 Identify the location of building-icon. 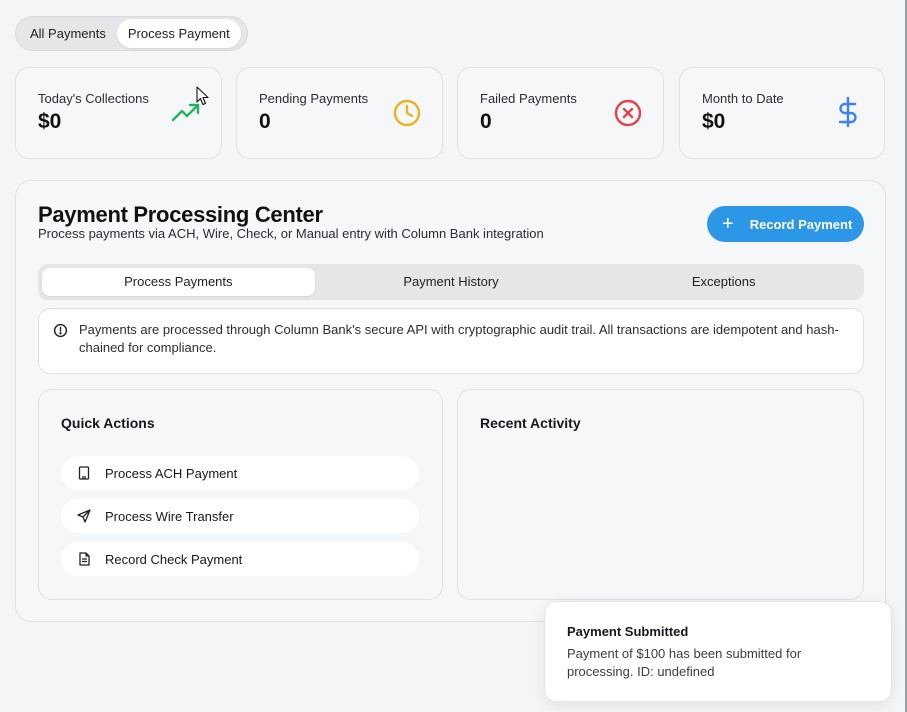
(84, 473).